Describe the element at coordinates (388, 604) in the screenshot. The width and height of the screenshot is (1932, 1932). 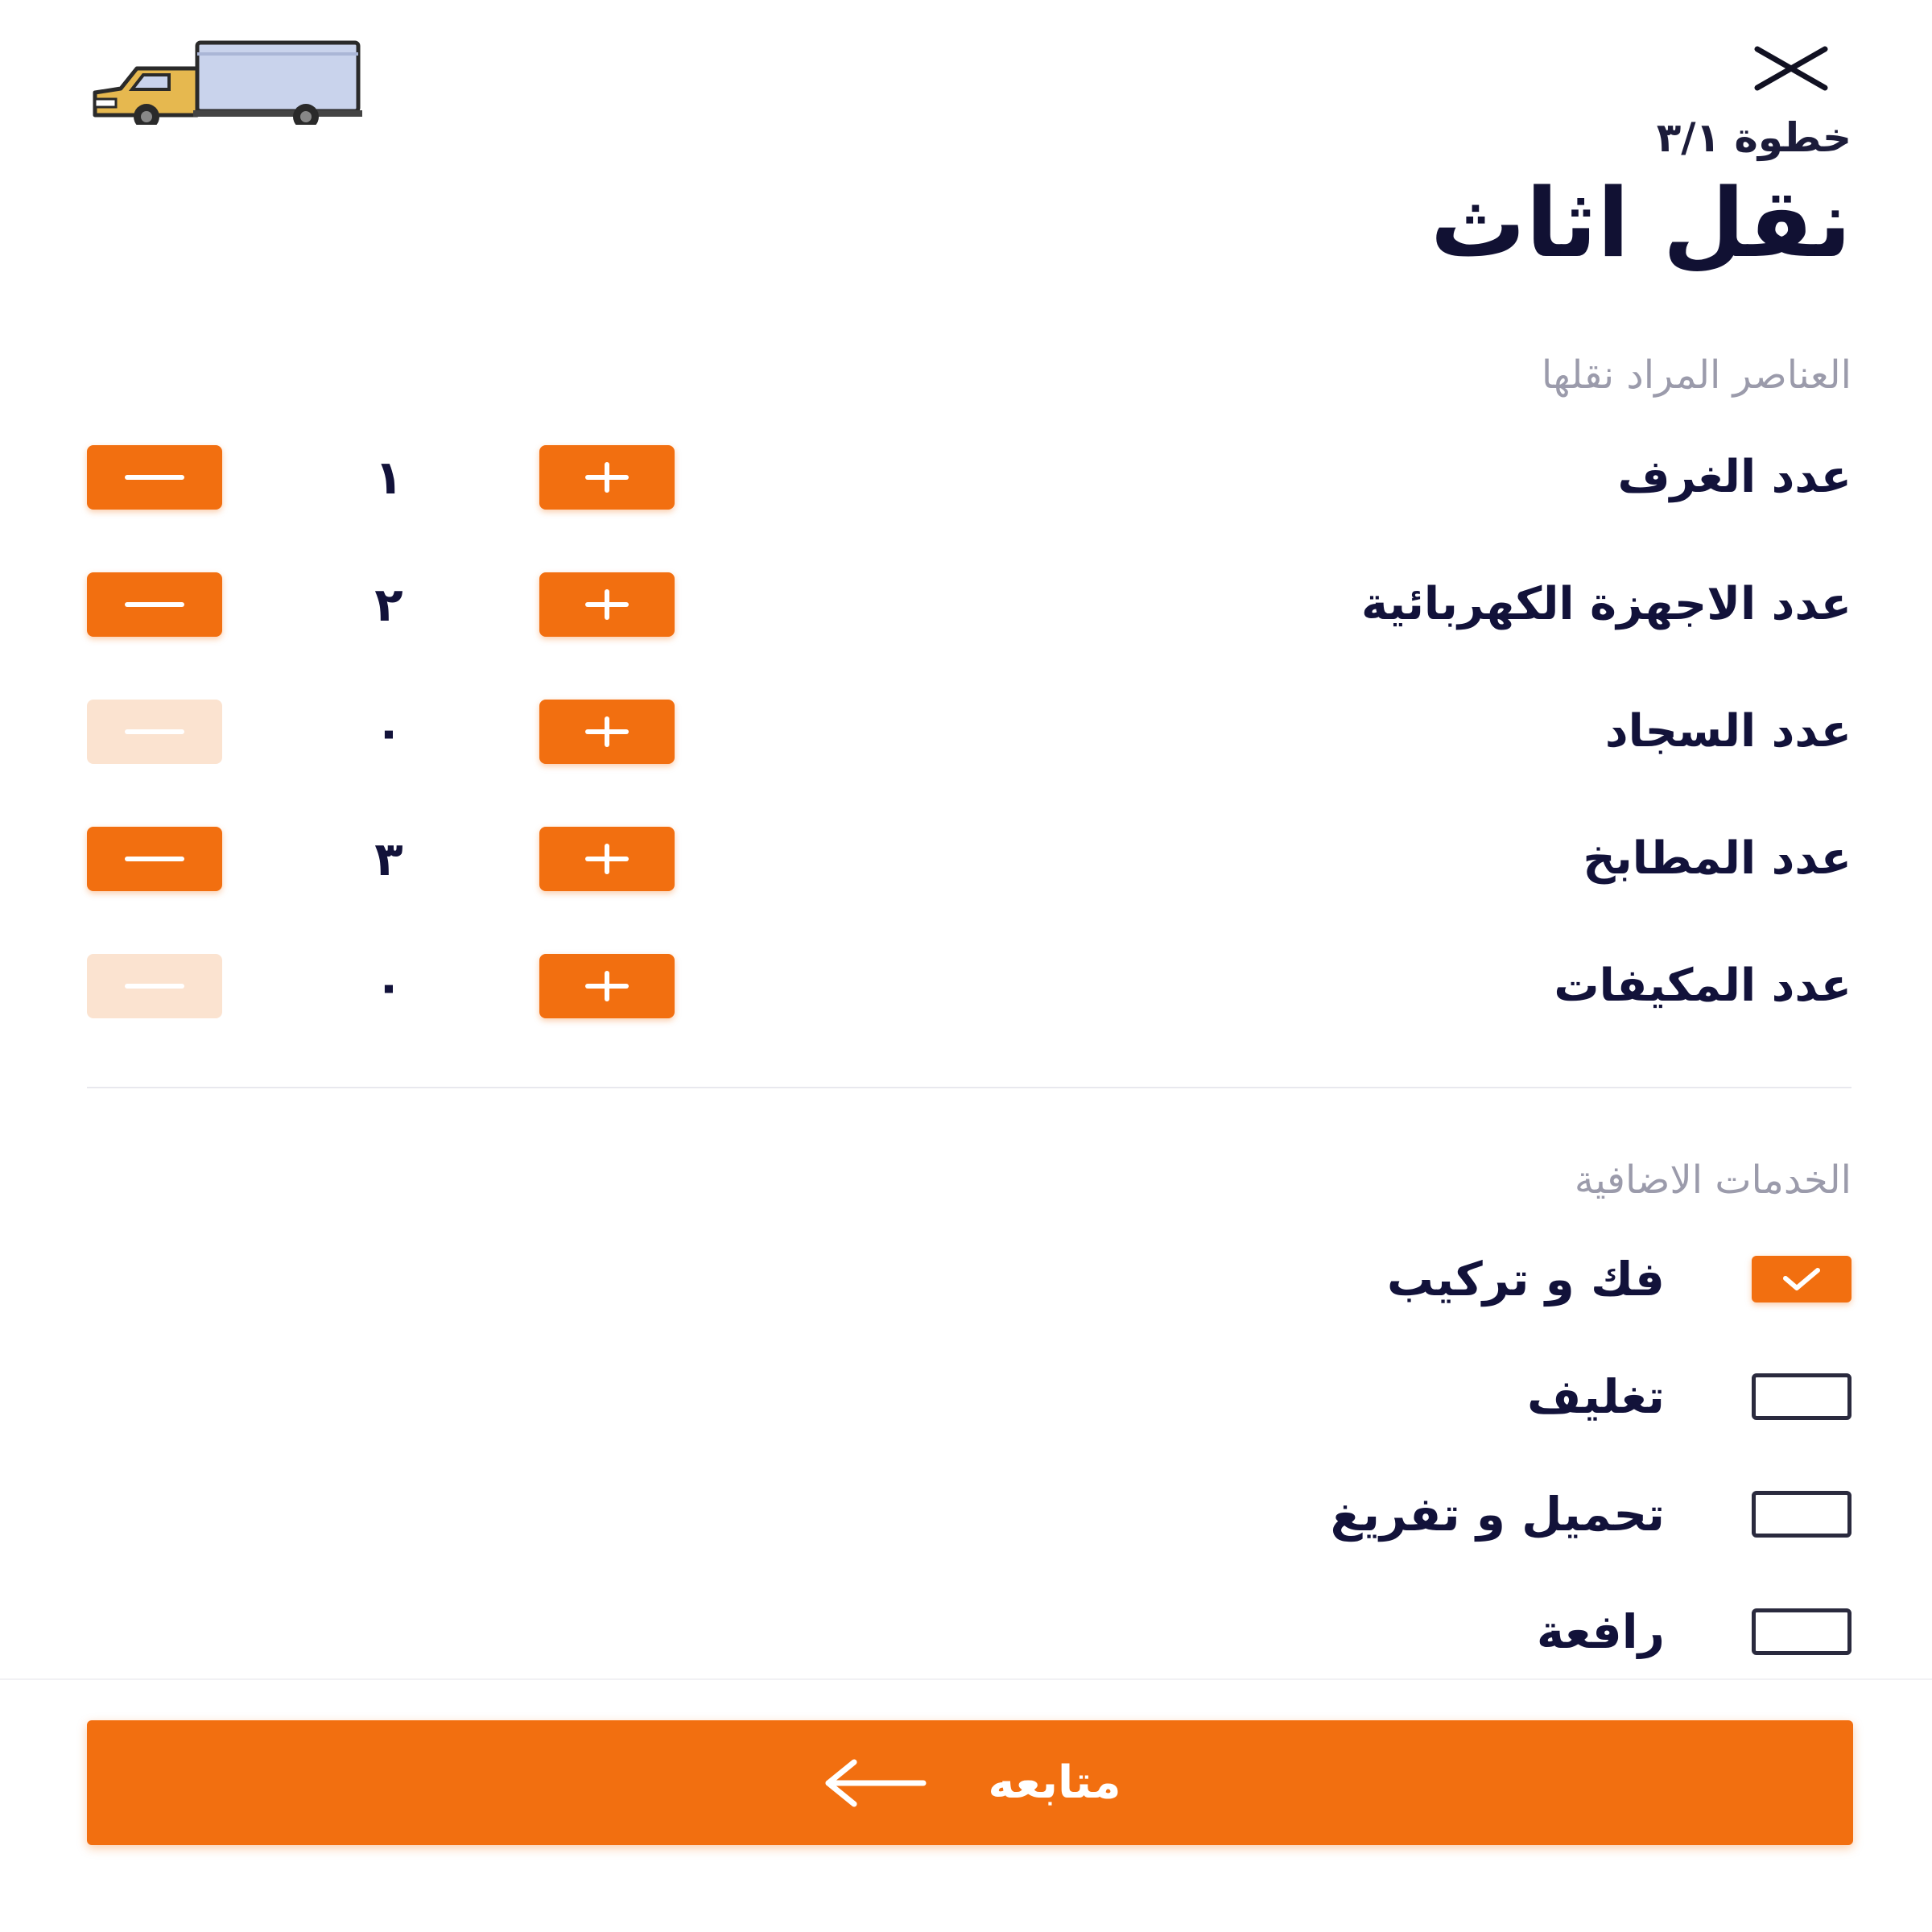
I see `counter-value: ٢` at that location.